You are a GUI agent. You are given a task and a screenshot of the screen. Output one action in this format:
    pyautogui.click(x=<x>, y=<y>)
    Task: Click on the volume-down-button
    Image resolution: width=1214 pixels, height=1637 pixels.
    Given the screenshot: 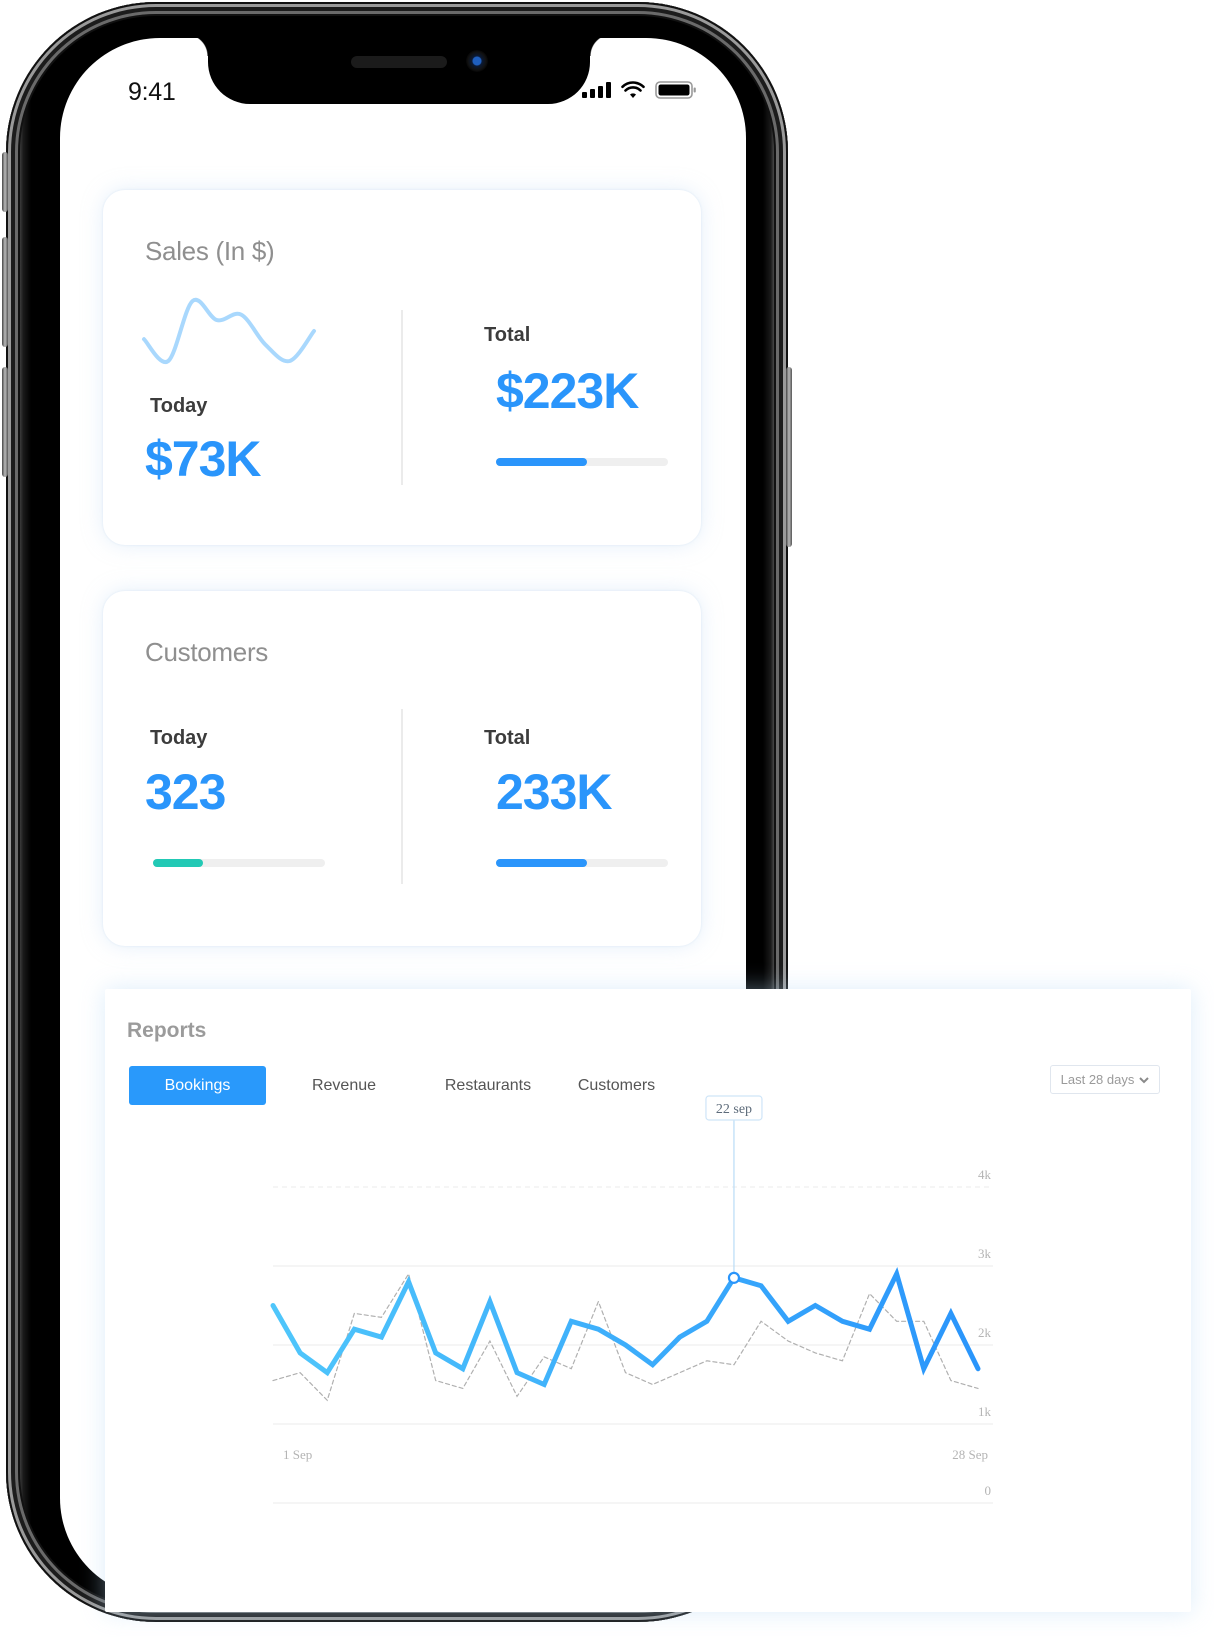 What is the action you would take?
    pyautogui.click(x=5, y=422)
    